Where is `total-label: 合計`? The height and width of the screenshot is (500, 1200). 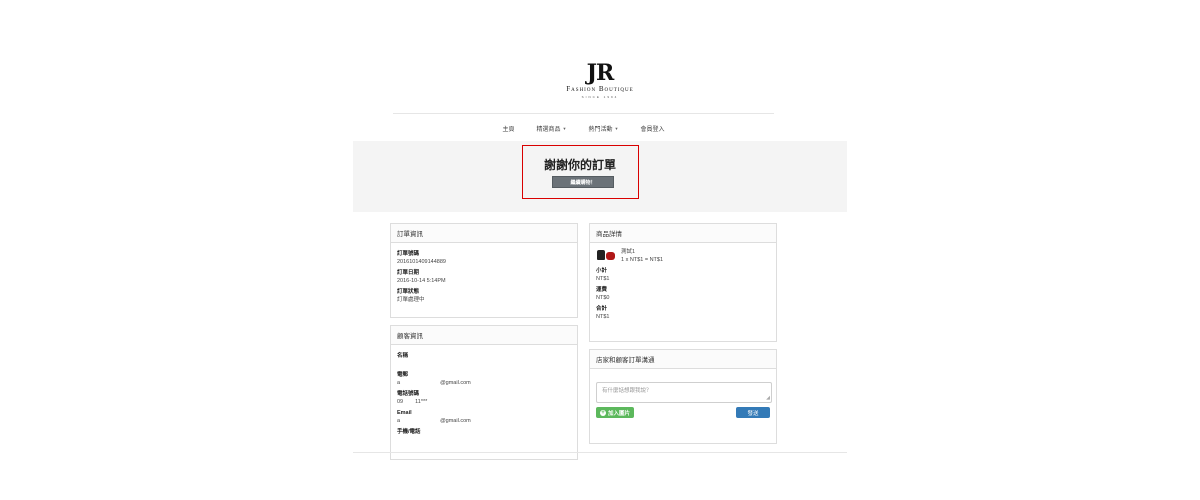
total-label: 合計 is located at coordinates (602, 309).